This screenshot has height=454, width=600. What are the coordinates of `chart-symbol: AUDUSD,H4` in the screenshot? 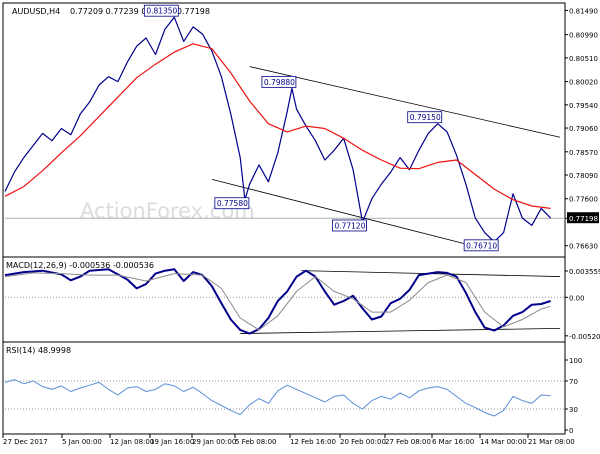 It's located at (36, 11).